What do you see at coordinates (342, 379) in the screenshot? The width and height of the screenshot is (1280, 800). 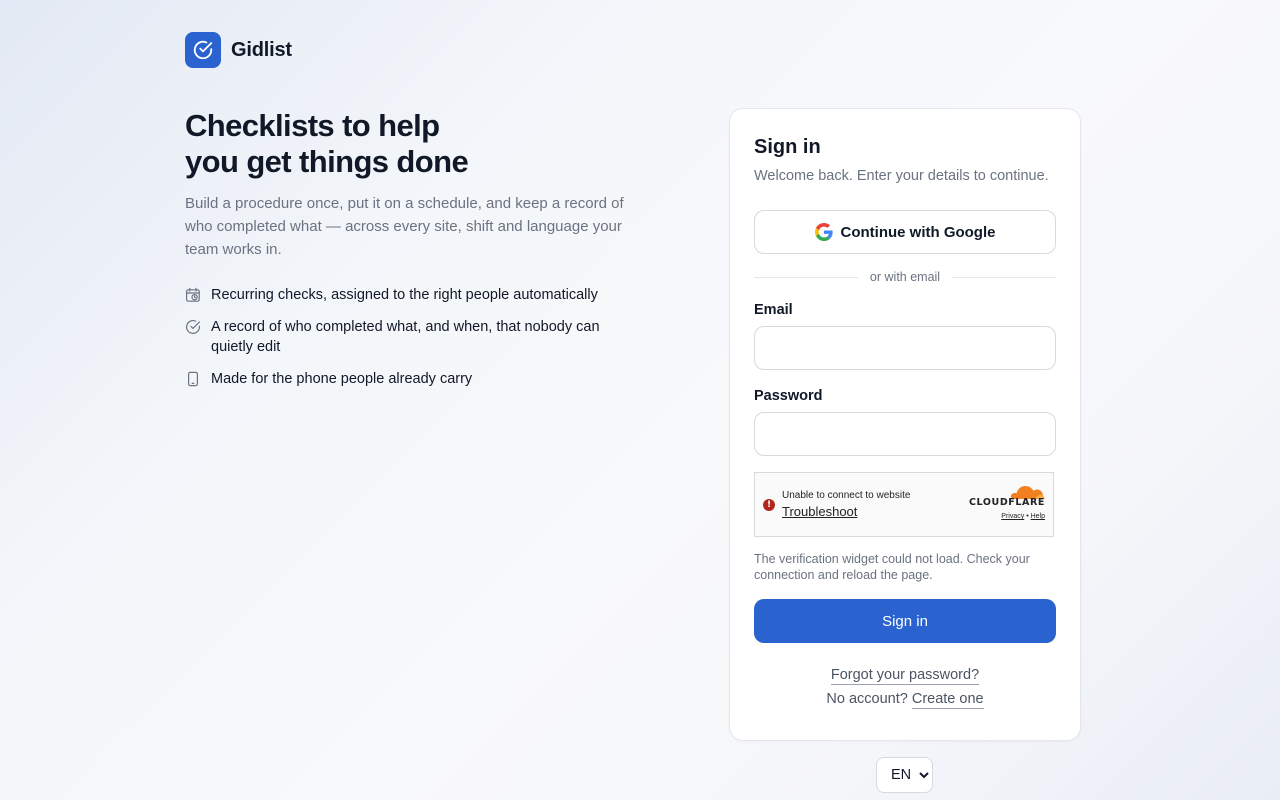 I see `feature-text: Made for the phone people already carry` at bounding box center [342, 379].